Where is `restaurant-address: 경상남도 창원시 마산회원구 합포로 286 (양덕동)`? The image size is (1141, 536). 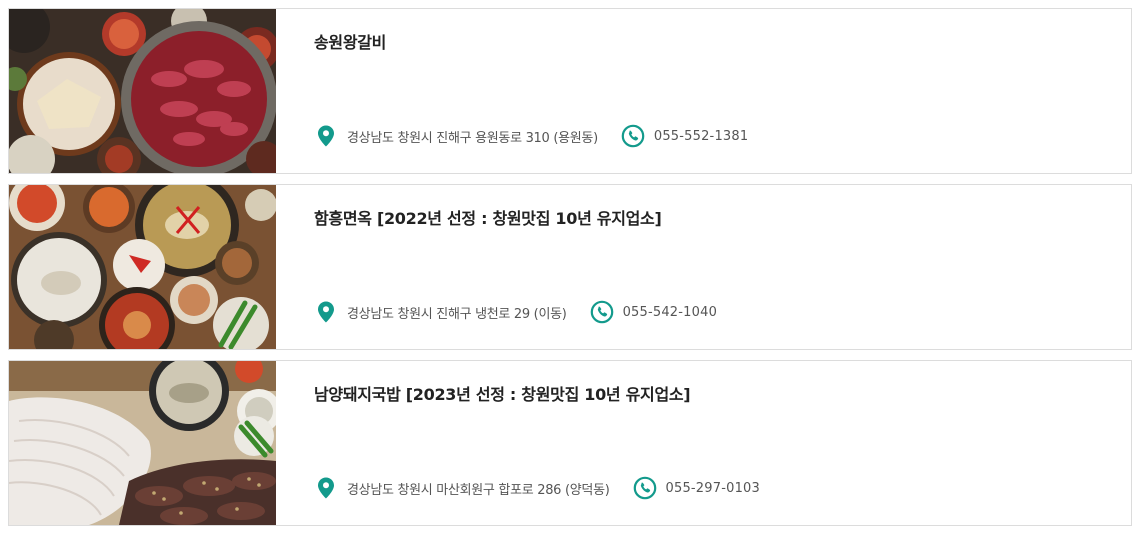
restaurant-address: 경상남도 창원시 마산회원구 합포로 286 (양덕동) is located at coordinates (478, 490).